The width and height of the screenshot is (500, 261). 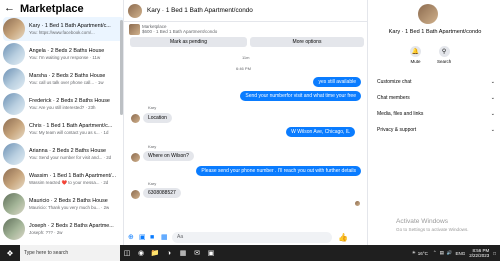 I want to click on back-arrow-icon: ←, so click(x=10, y=8).